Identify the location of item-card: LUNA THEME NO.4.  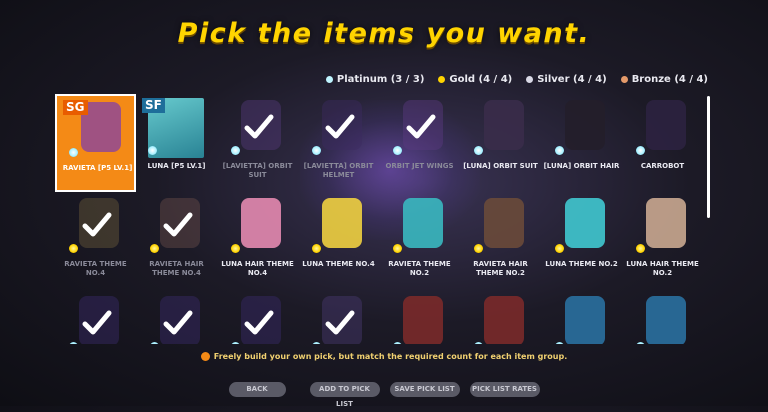
(338, 241).